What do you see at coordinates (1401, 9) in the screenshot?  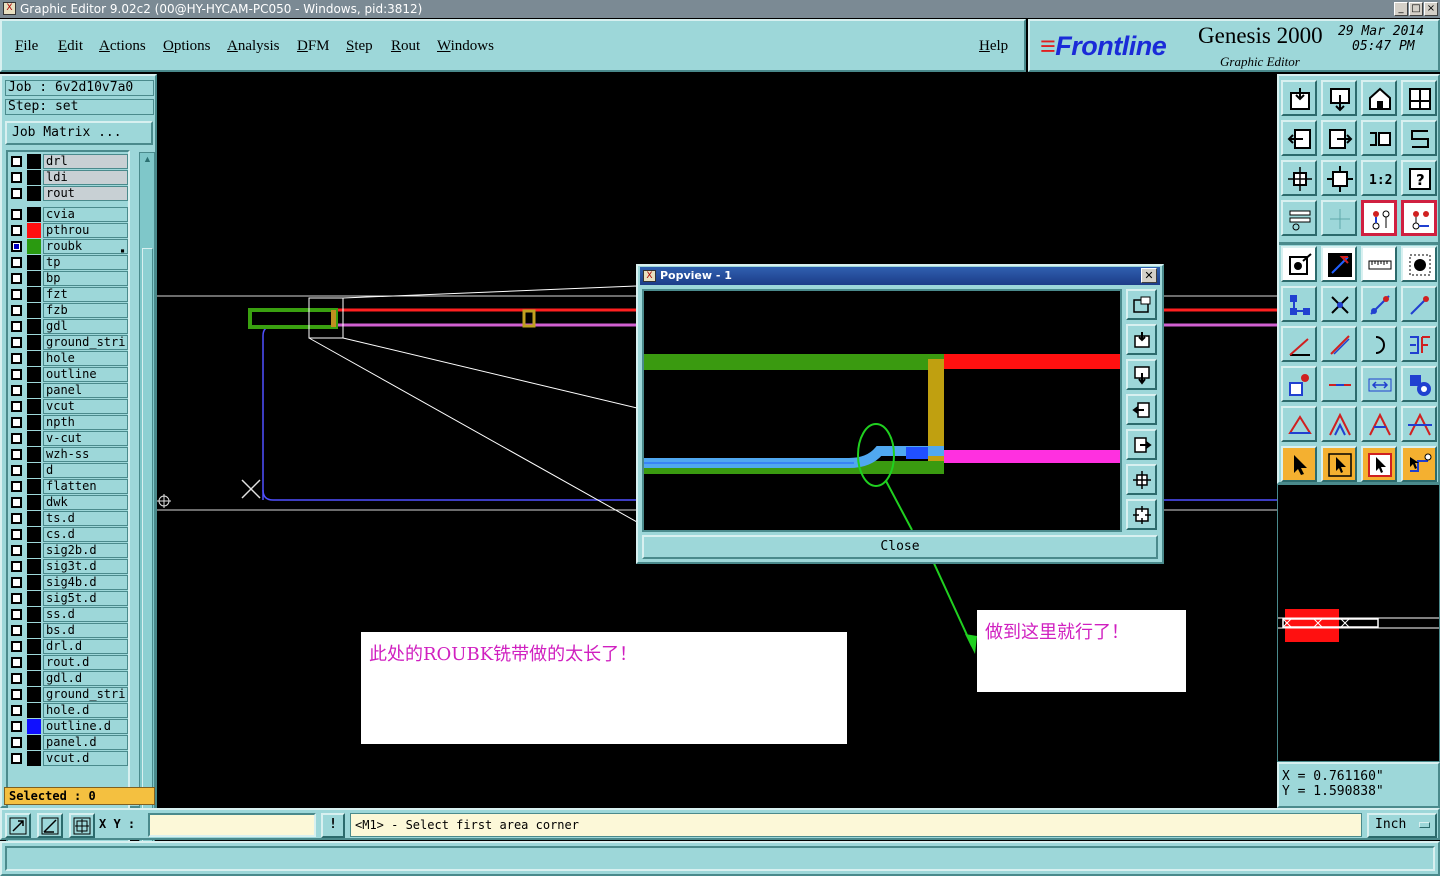 I see `minimize-button: _` at bounding box center [1401, 9].